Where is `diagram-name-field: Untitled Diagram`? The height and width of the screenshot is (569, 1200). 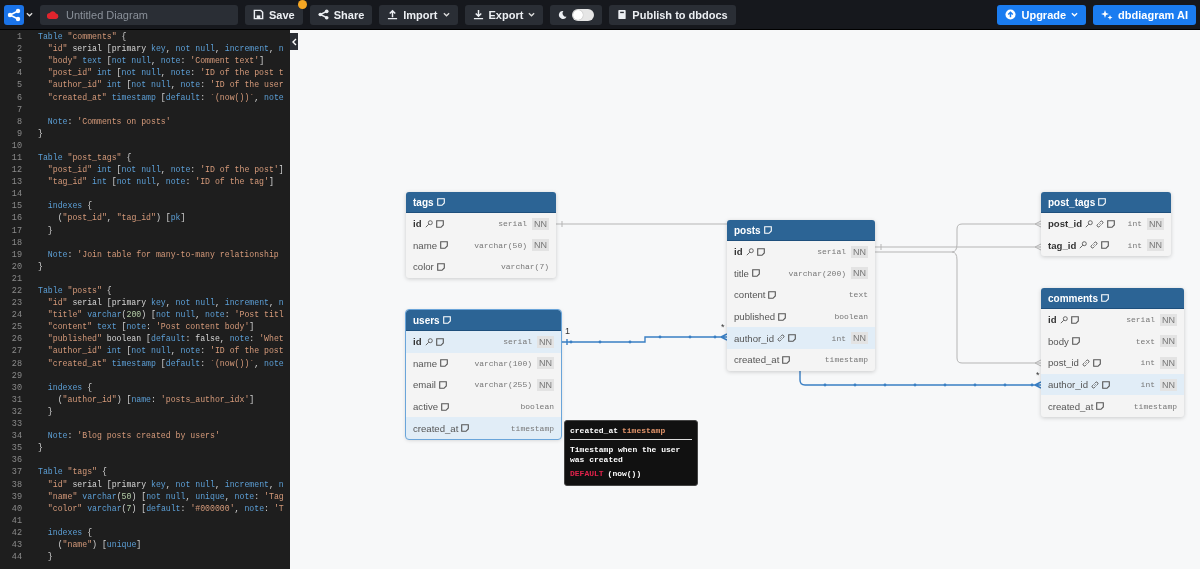
diagram-name-field: Untitled Diagram is located at coordinates (139, 14).